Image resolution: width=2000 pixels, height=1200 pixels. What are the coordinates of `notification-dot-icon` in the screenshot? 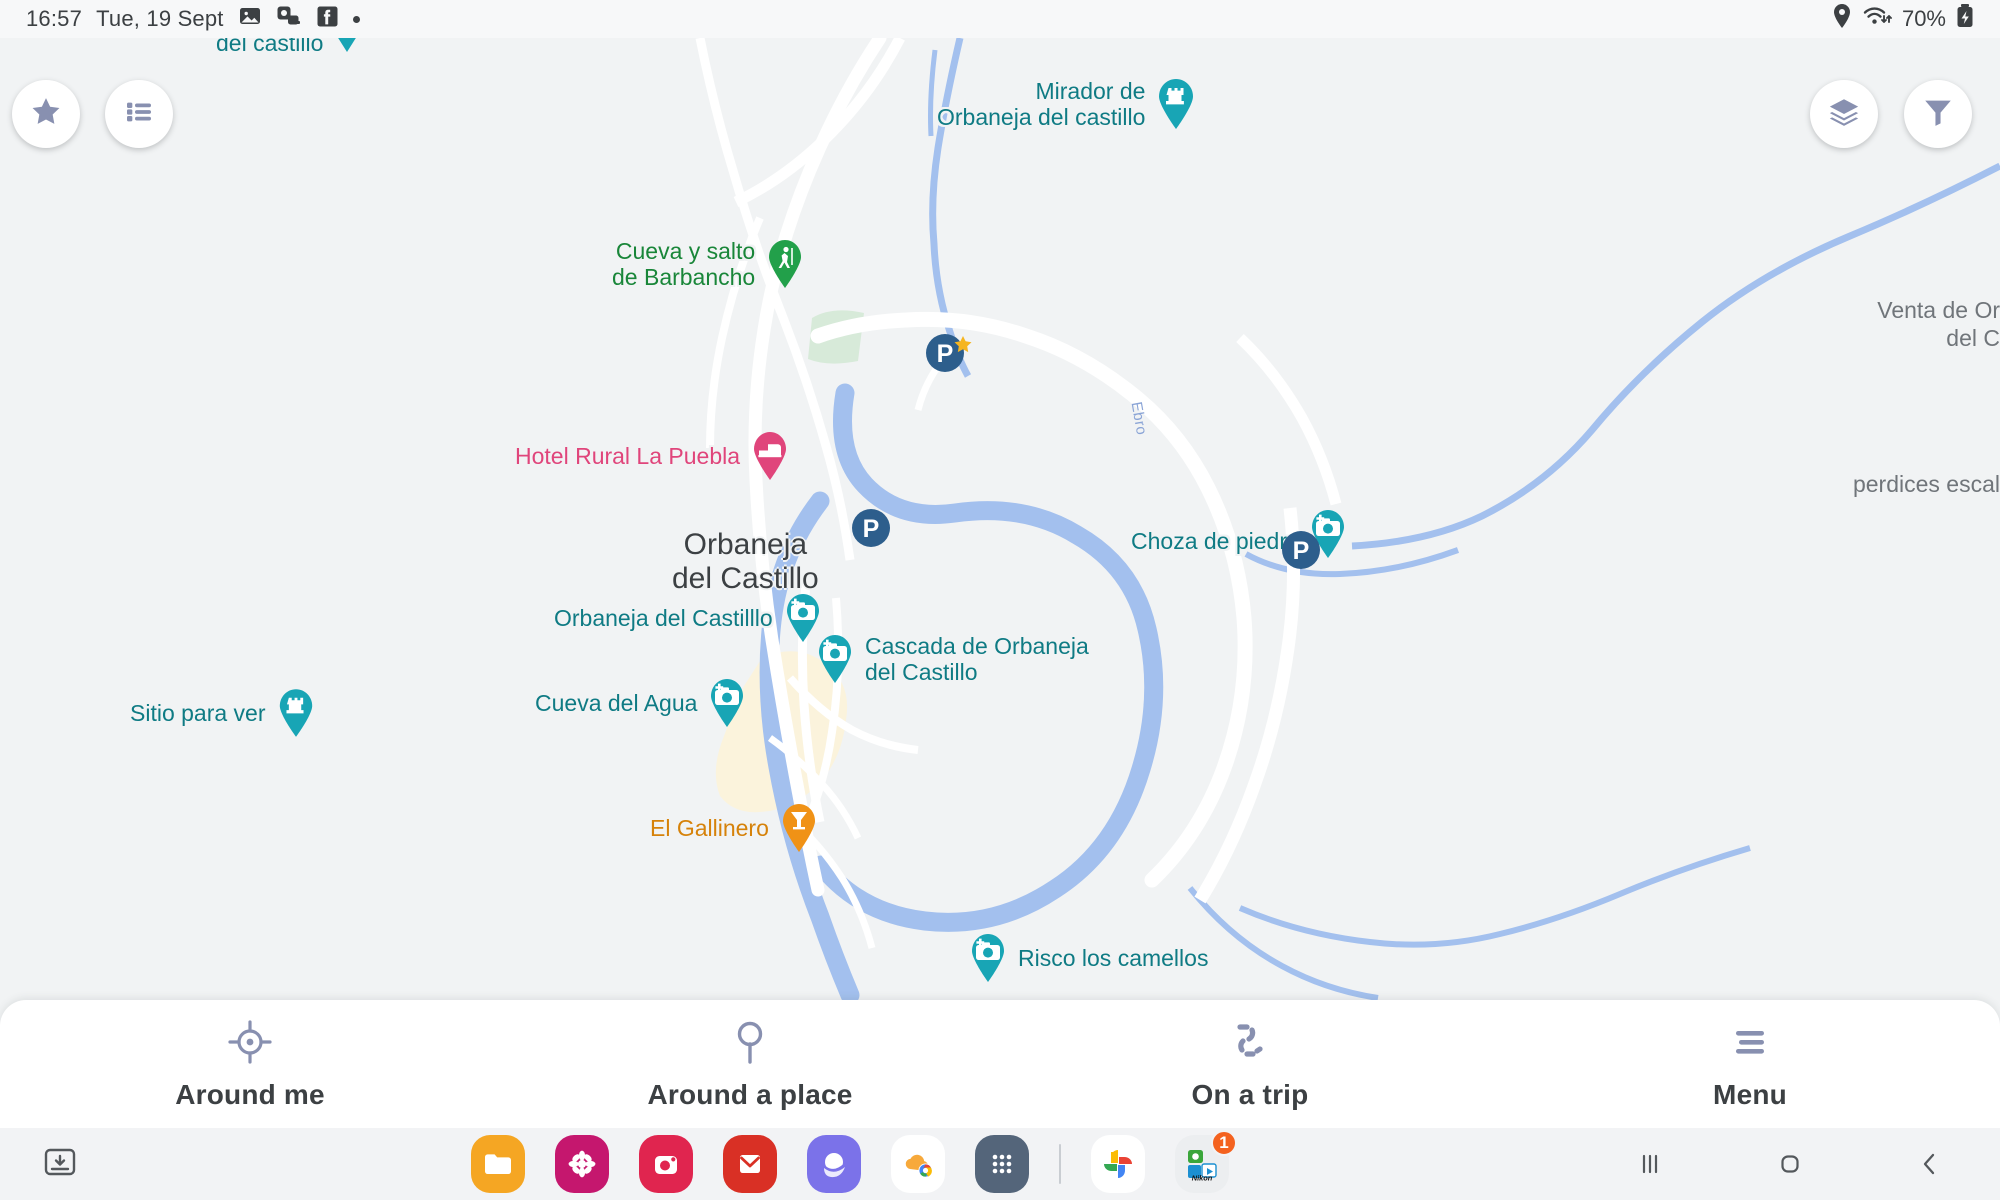 It's located at (356, 19).